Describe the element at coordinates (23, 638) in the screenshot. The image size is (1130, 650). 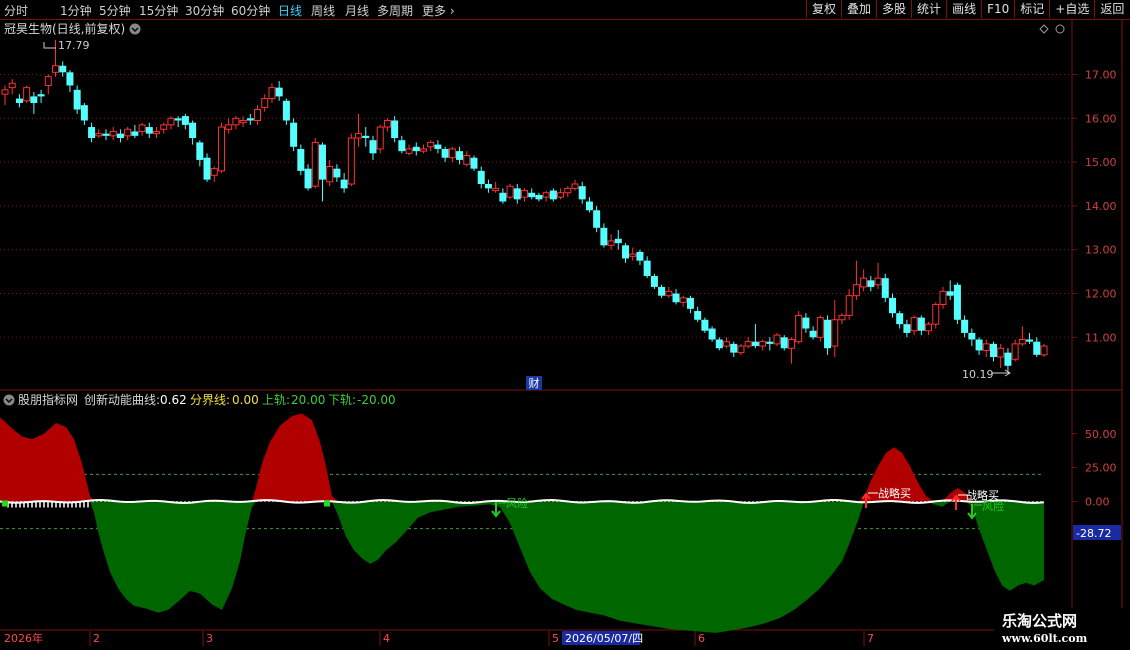
I see `time-label-year: 2026年` at that location.